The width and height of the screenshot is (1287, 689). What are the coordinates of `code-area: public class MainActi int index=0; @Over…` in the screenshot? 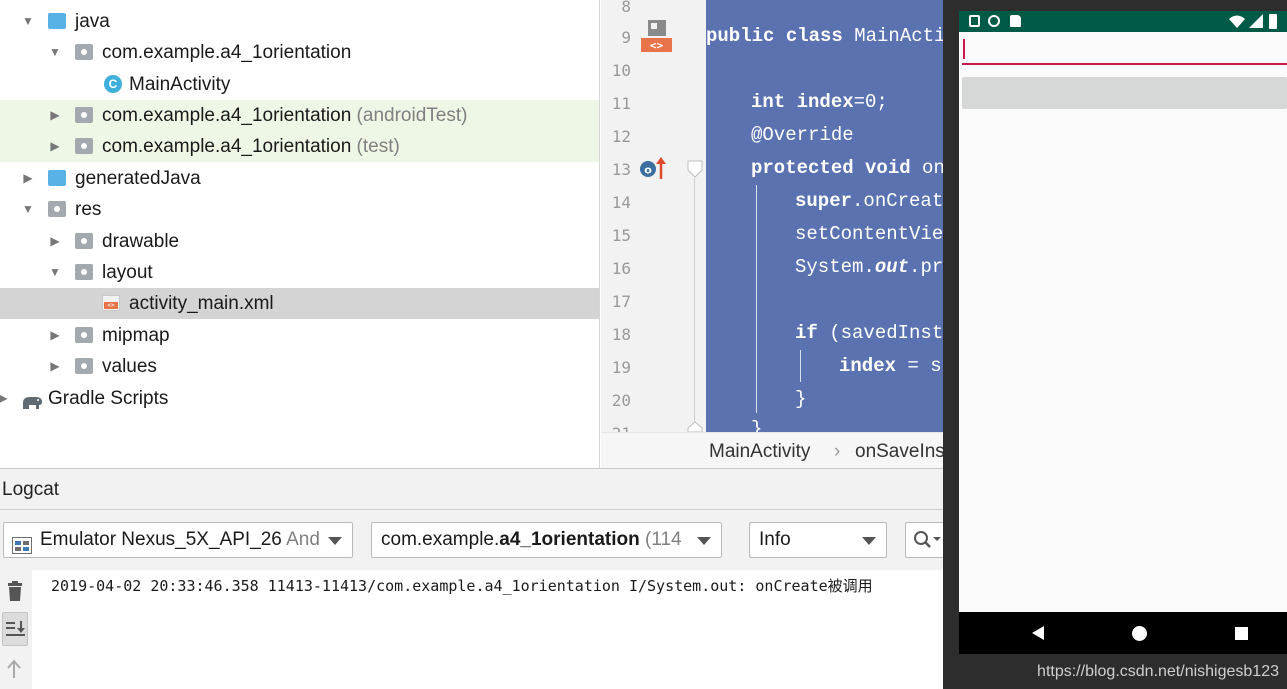 It's located at (824, 216).